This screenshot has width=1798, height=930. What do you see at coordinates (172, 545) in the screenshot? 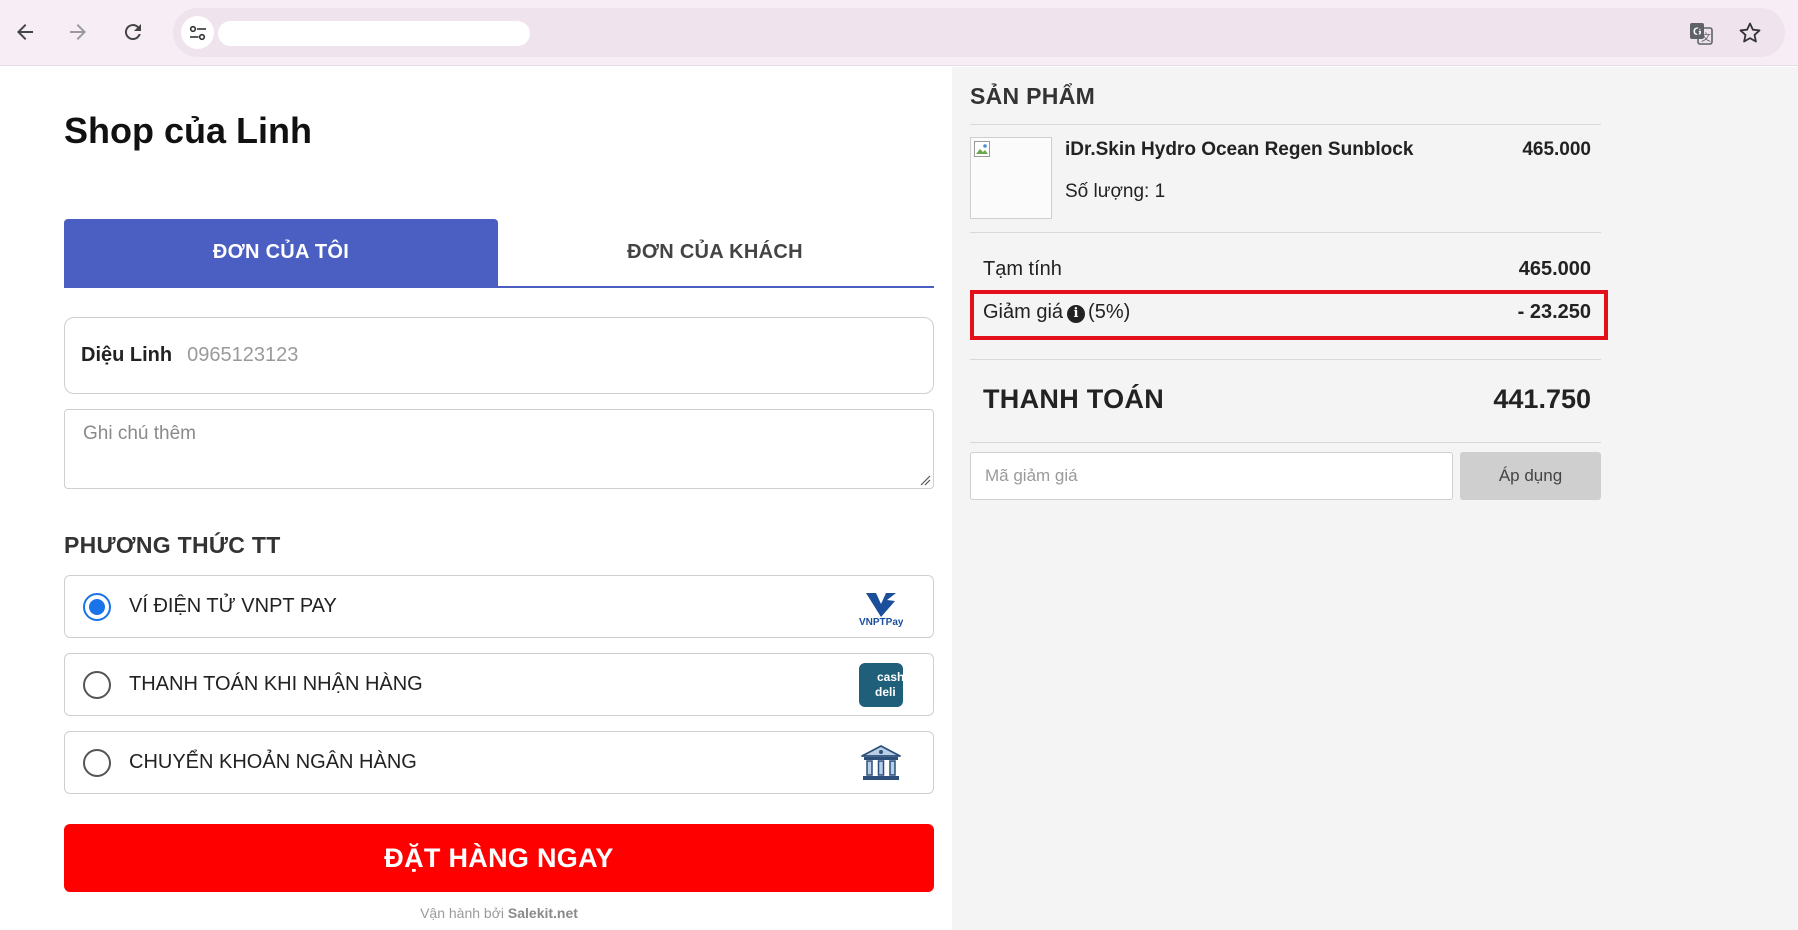
I see `payment-heading: PHƯƠNG THỨC TT` at bounding box center [172, 545].